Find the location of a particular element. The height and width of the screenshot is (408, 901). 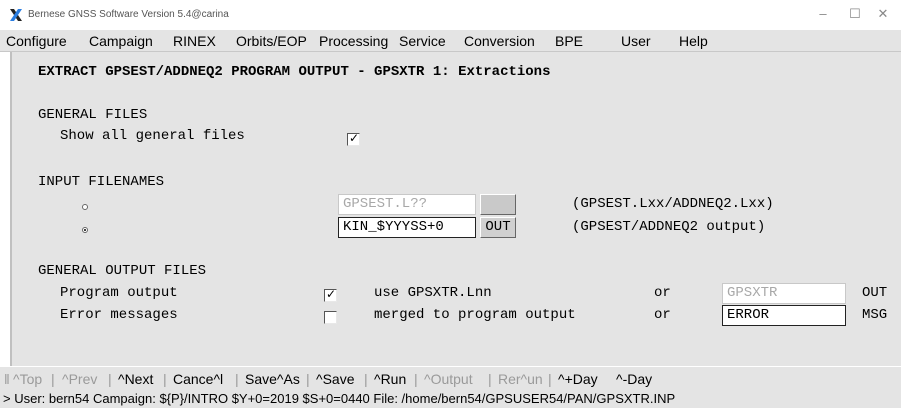

program-output-ext: OUT is located at coordinates (875, 293).